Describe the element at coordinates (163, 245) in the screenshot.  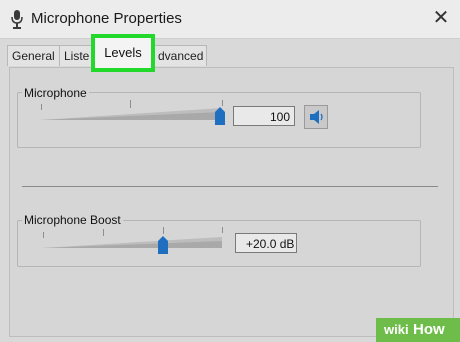
I see `boost-slider-thumb` at that location.